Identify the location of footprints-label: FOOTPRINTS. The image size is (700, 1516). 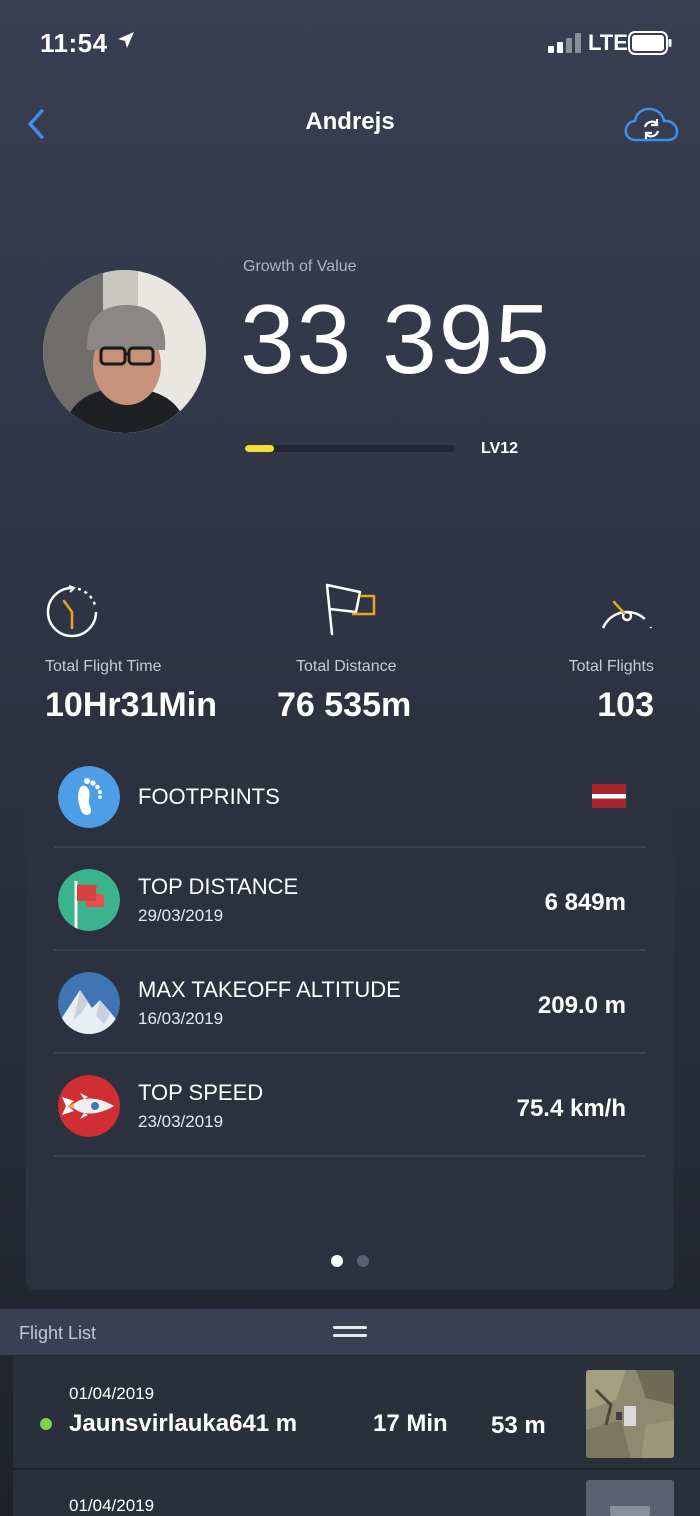
(209, 796).